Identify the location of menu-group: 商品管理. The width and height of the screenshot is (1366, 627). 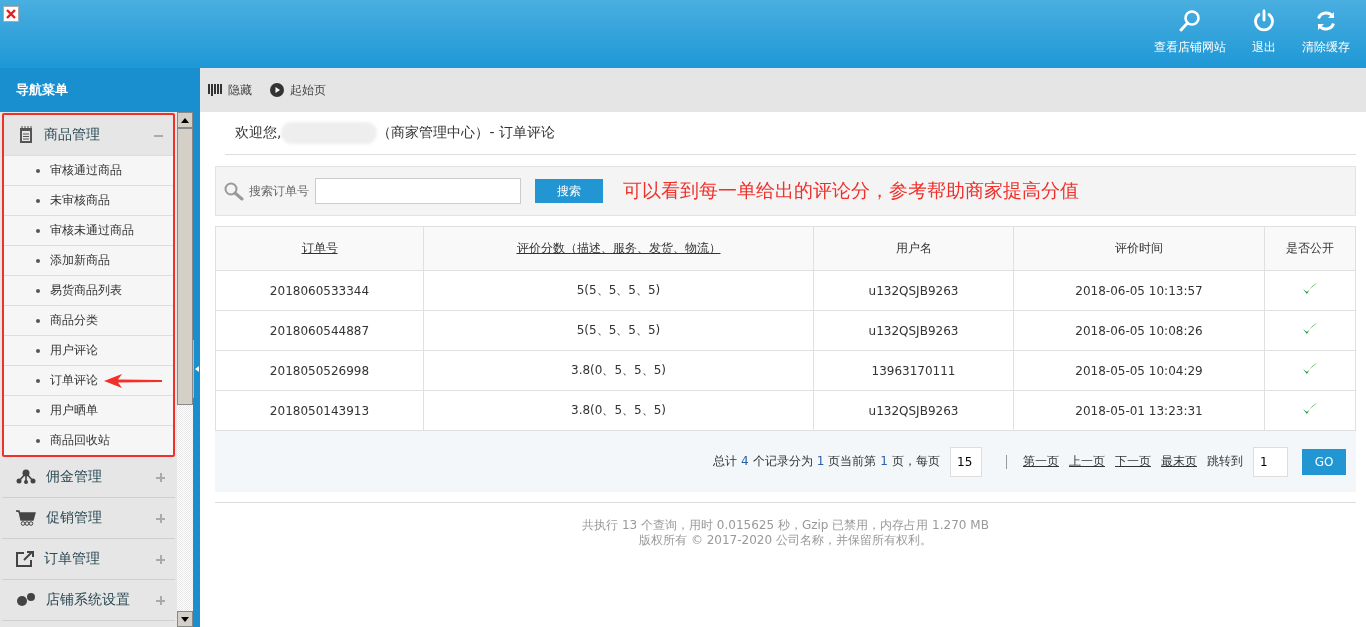
(88, 135).